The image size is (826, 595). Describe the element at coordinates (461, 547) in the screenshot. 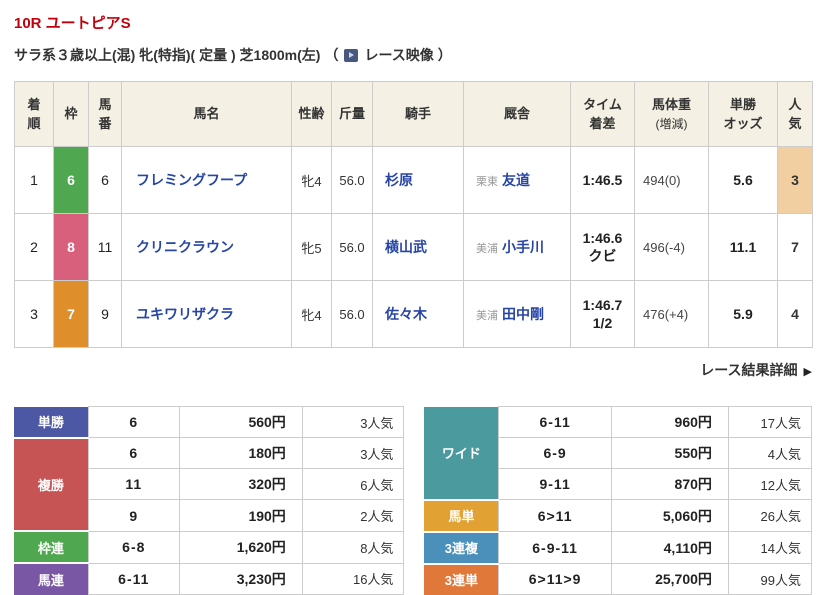

I see `payout-type-sanrenpuku: 3連複` at that location.